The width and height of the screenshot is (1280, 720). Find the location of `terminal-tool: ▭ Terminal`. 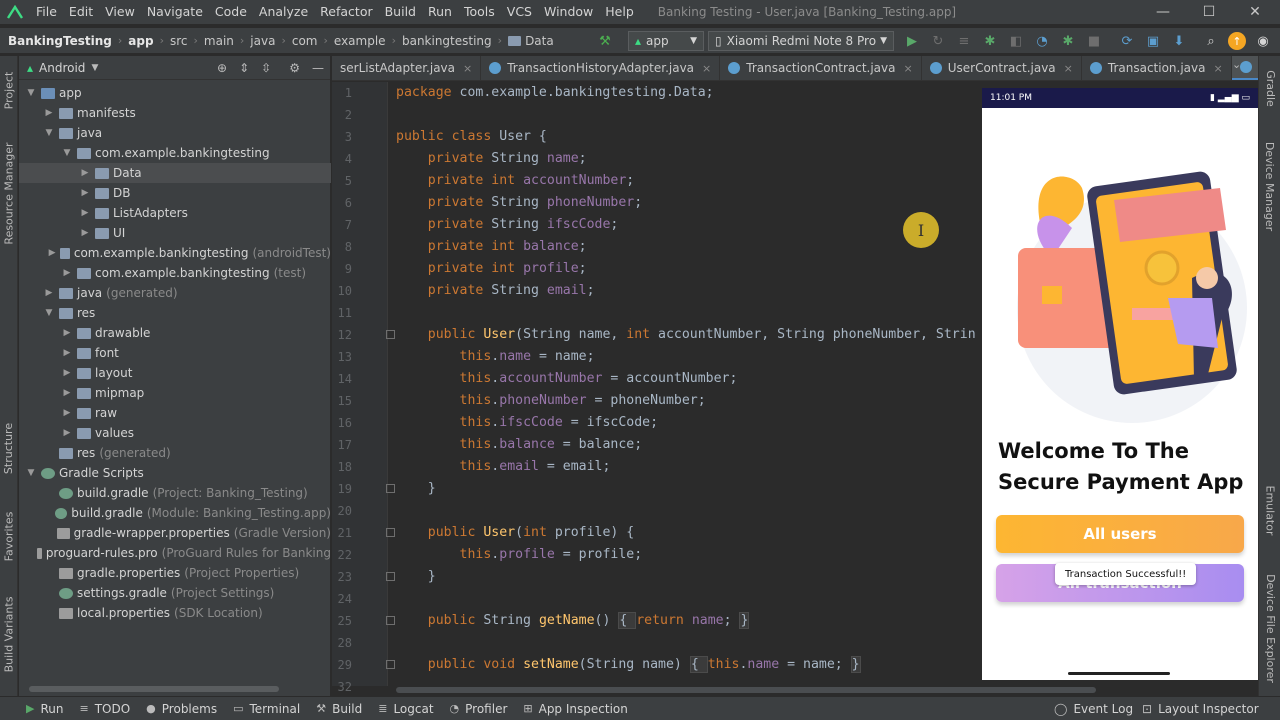

terminal-tool: ▭ Terminal is located at coordinates (266, 709).